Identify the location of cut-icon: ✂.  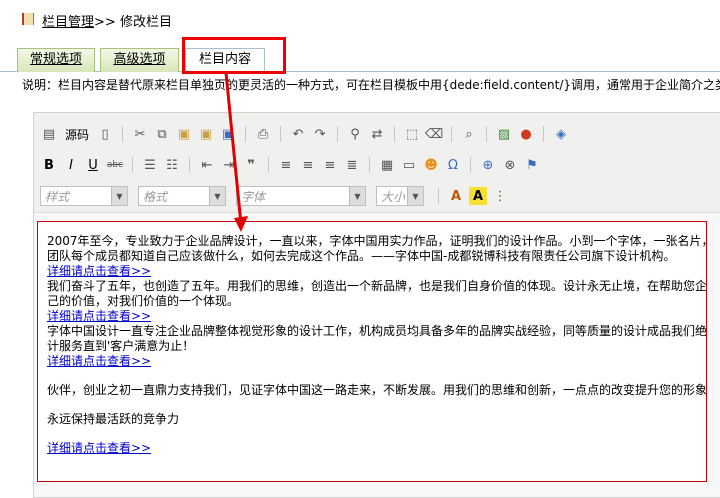
(140, 134).